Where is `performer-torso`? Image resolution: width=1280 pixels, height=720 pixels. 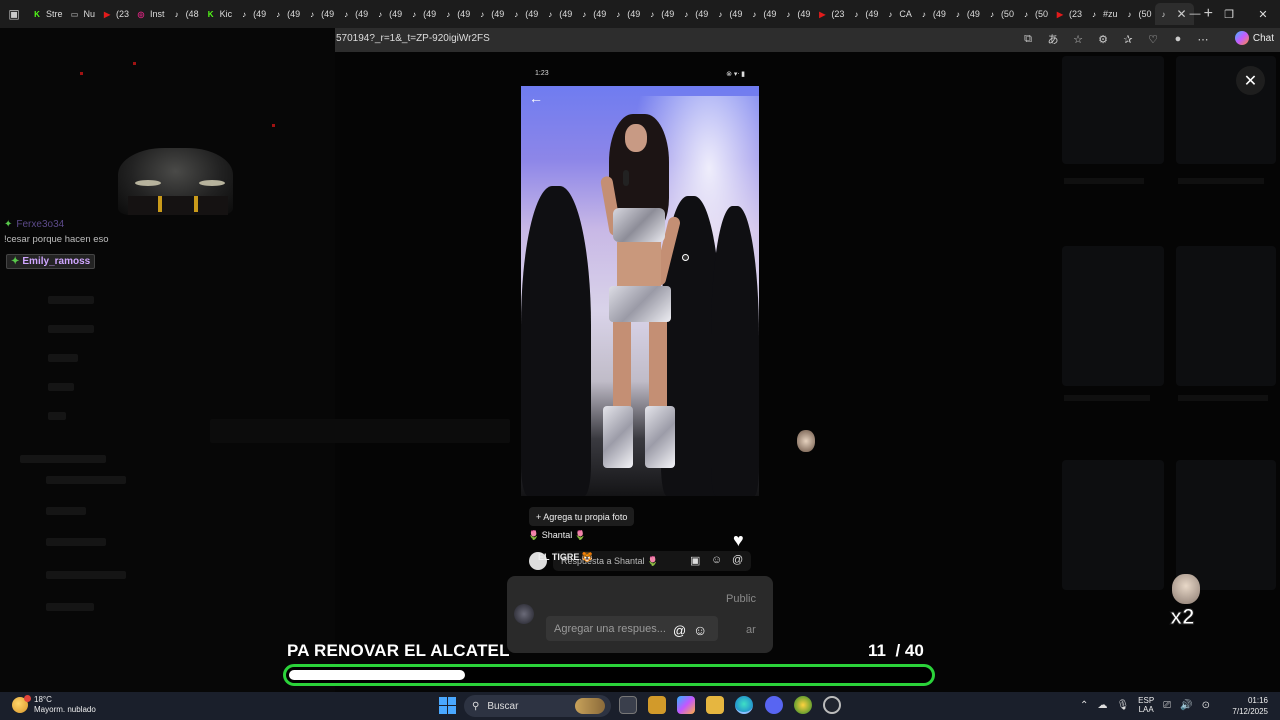 performer-torso is located at coordinates (639, 267).